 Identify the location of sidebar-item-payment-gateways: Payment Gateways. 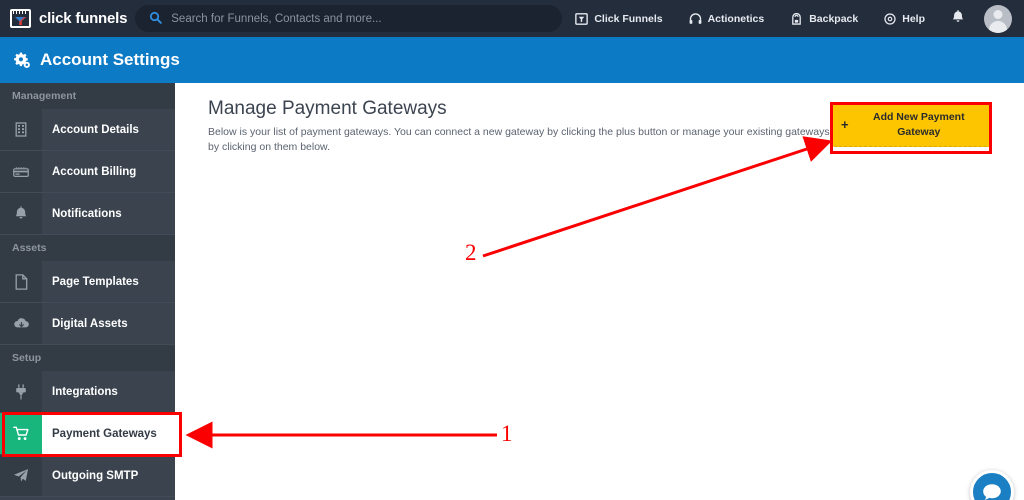
(87, 434).